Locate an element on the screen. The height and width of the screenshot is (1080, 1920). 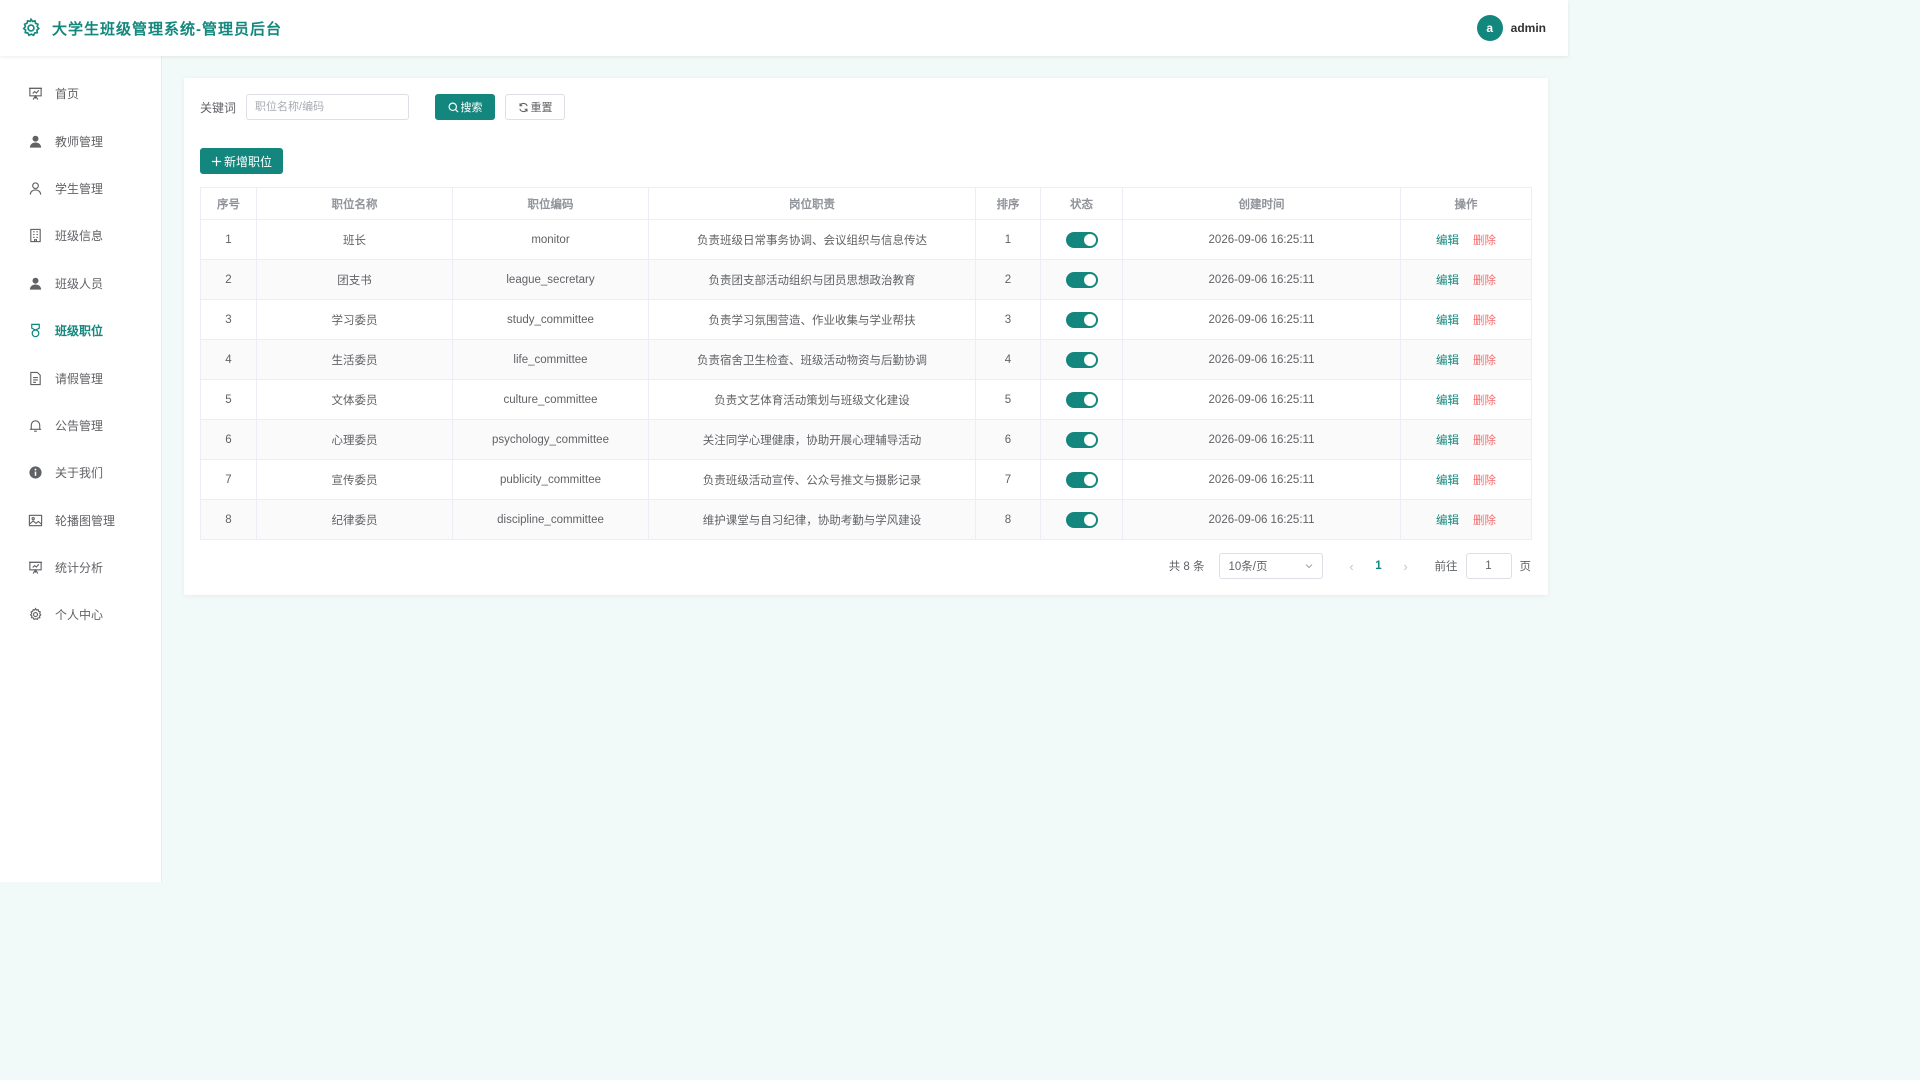
reset-button-label: 重置 is located at coordinates (541, 108).